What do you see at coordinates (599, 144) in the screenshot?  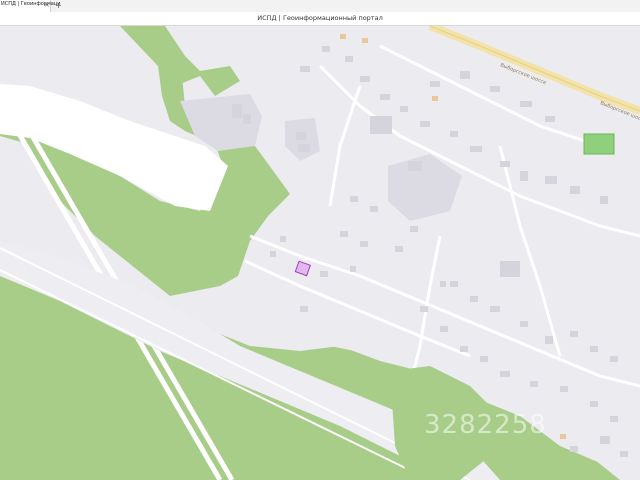 I see `sports-field` at bounding box center [599, 144].